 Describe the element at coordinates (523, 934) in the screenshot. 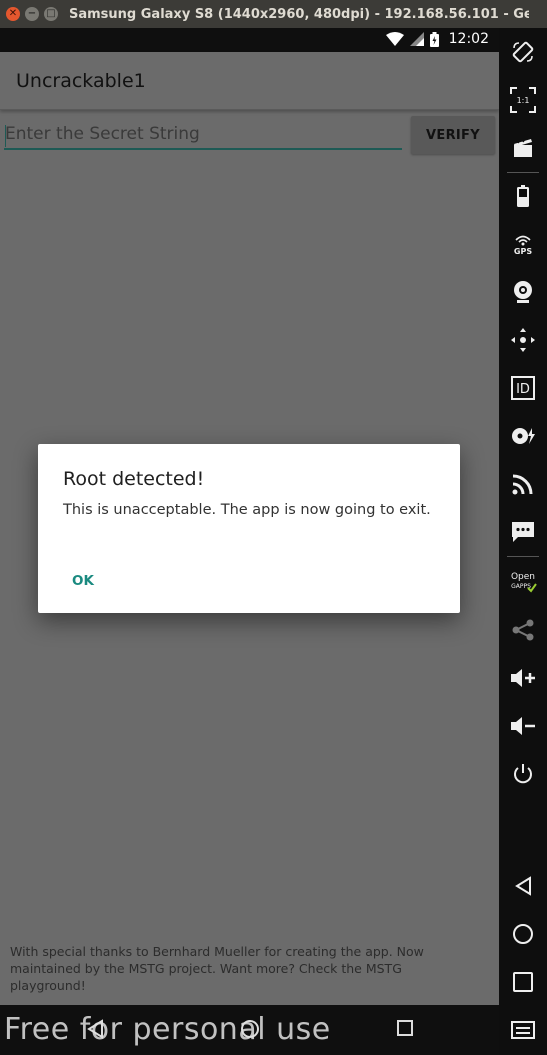

I see `toolbar-home-icon` at that location.